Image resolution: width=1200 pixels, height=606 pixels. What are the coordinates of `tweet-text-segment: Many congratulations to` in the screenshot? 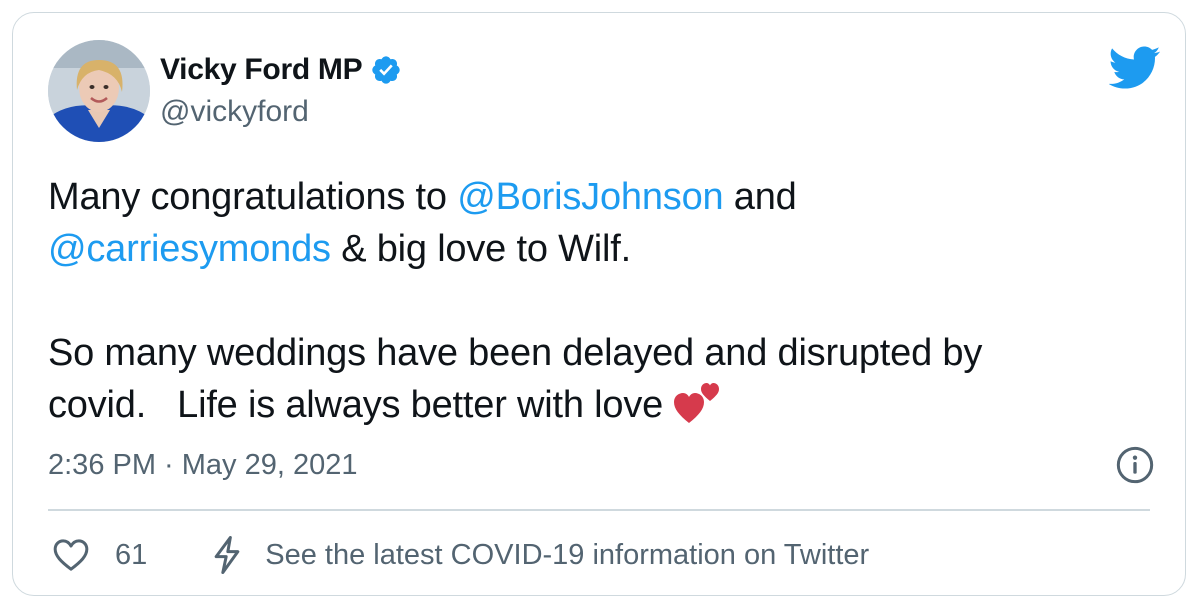 It's located at (253, 197).